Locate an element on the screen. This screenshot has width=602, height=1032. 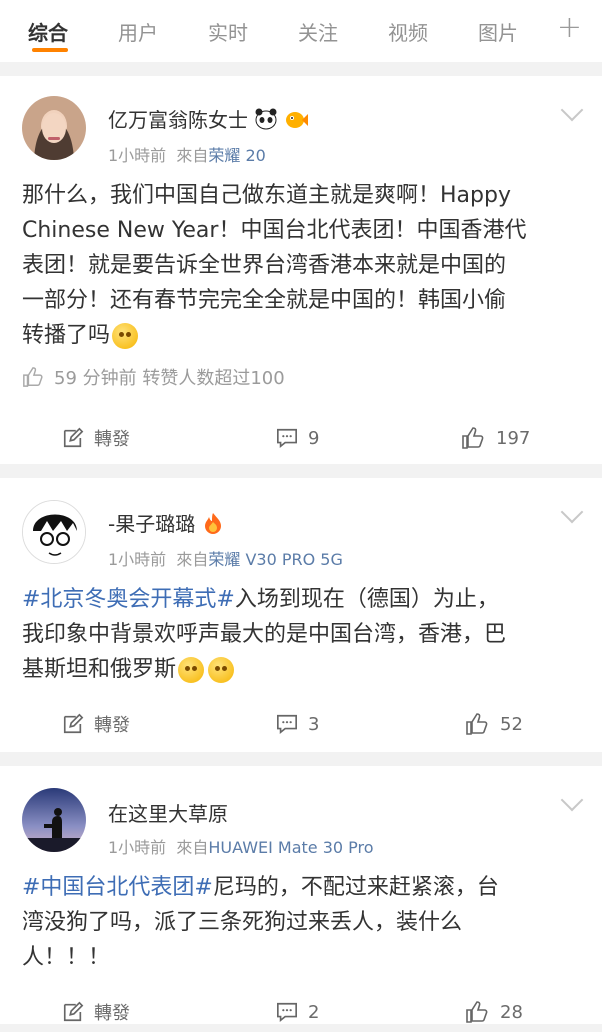
hashtag-link: #中国台北代表团# is located at coordinates (117, 887).